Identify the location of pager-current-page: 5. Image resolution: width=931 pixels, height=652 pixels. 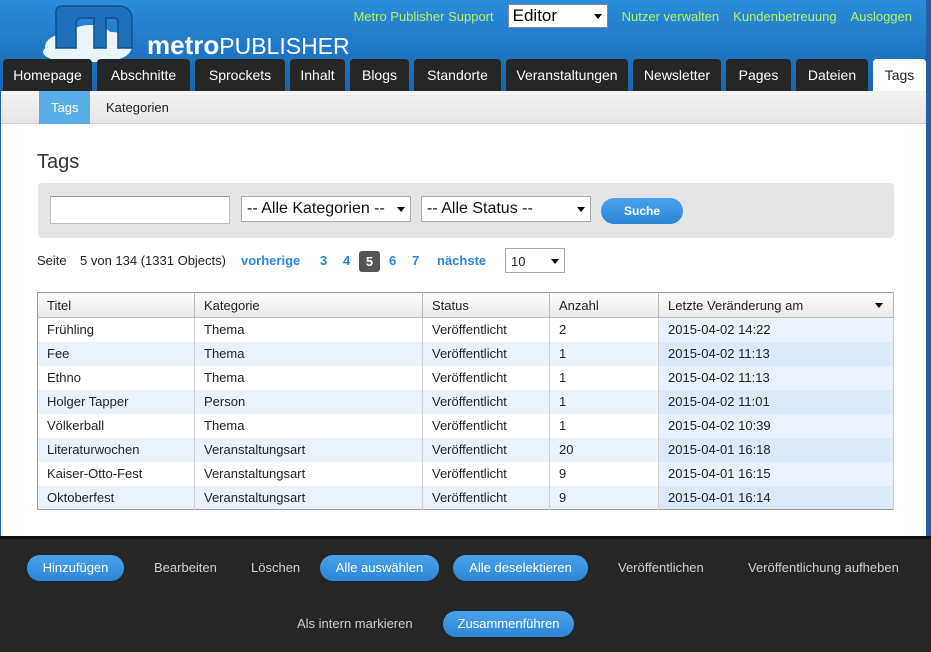
(369, 261).